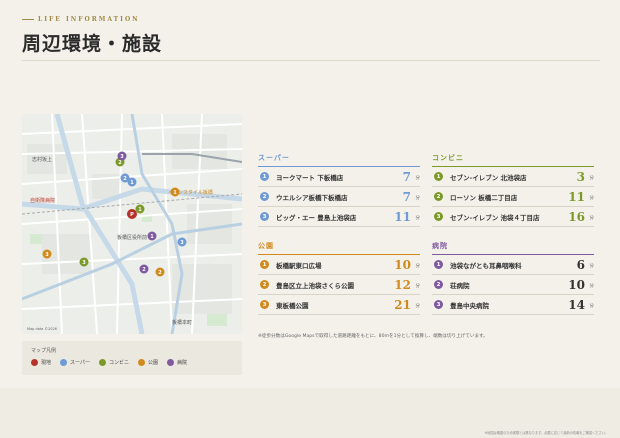 This screenshot has width=620, height=438. I want to click on legend-item-convenience: コンビニ, so click(113, 362).